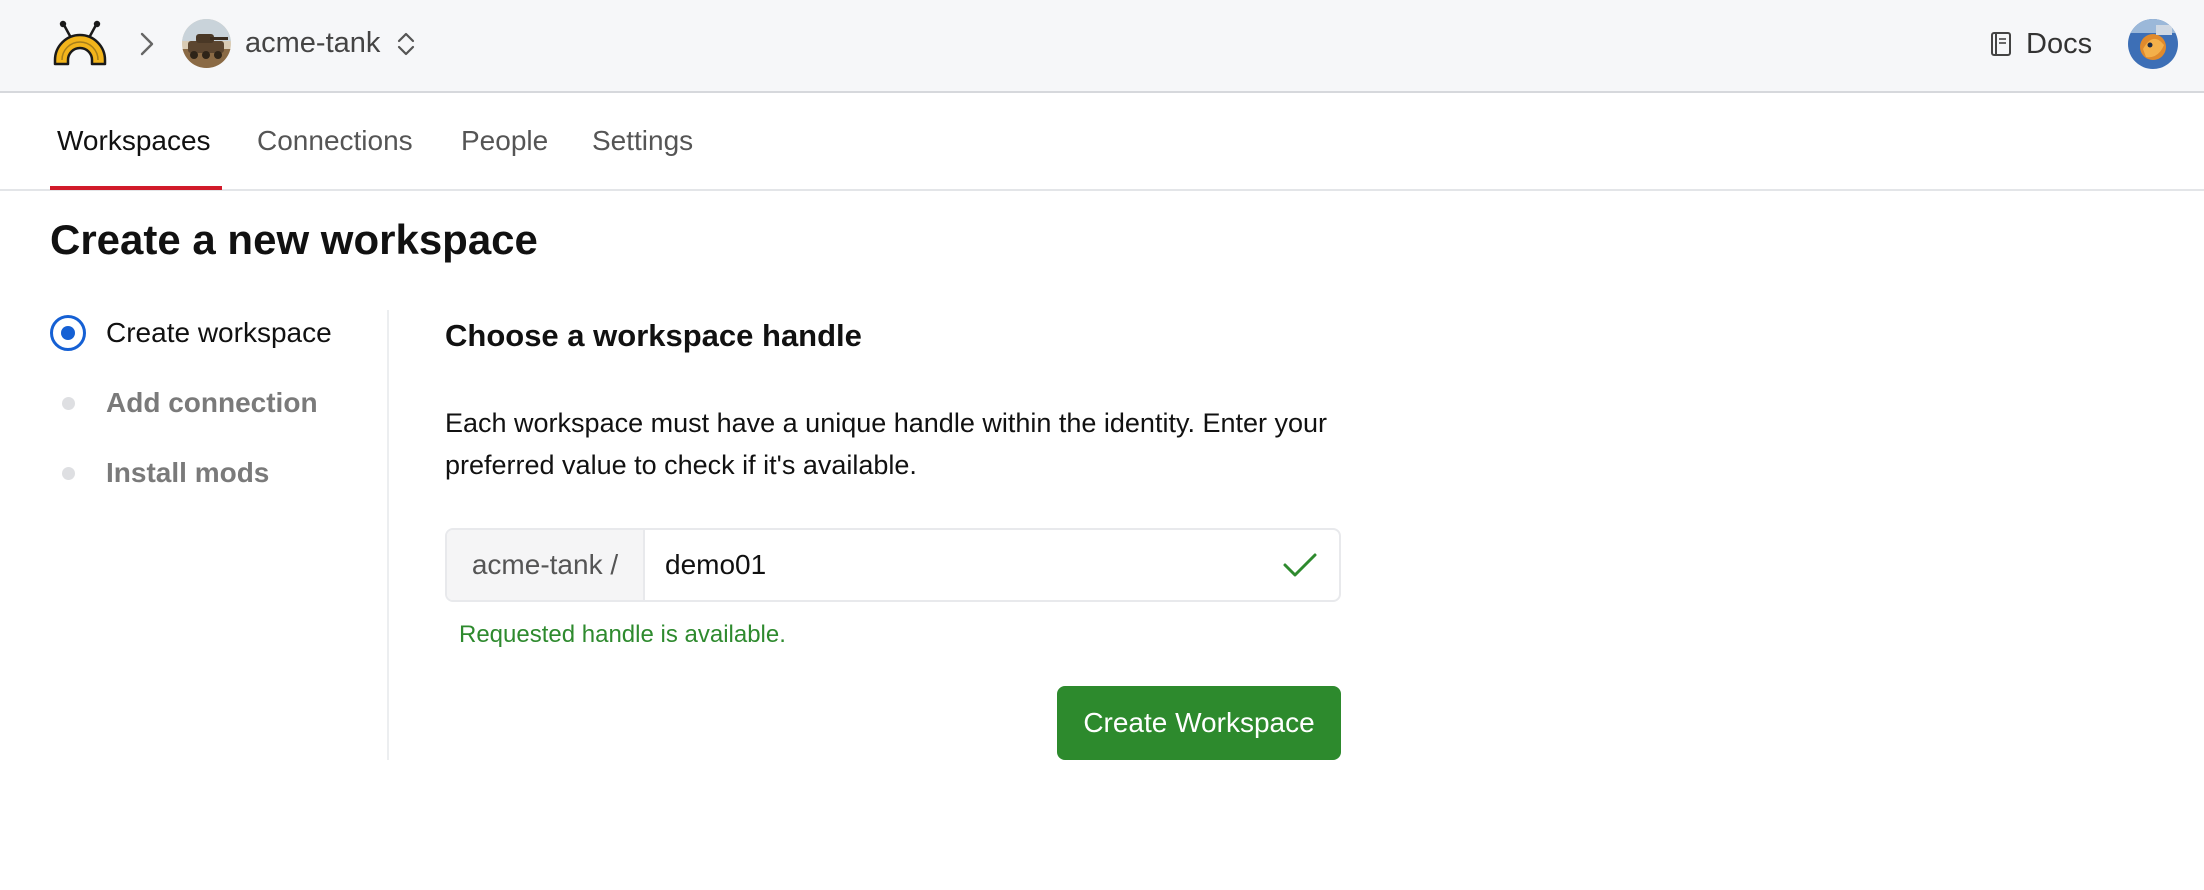 This screenshot has height=890, width=2204. Describe the element at coordinates (1199, 723) in the screenshot. I see `create-workspace-button: Create Workspace` at that location.